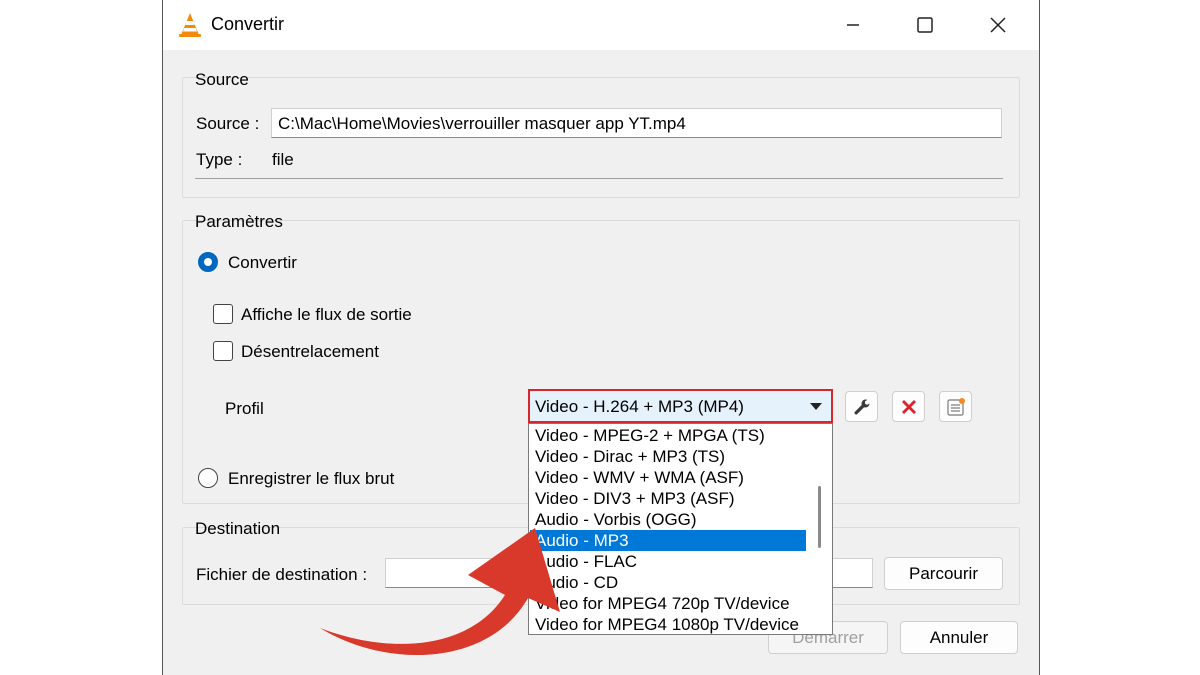  I want to click on dropdown-option: Video for MPEG4 720p TV/device, so click(668, 603).